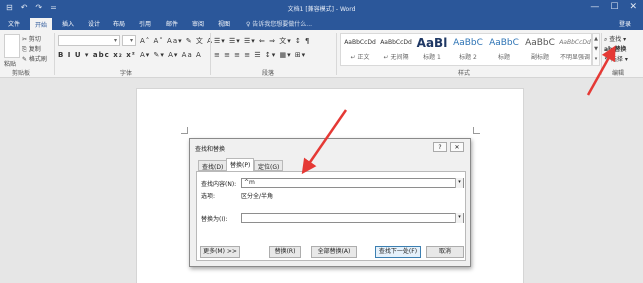 Image resolution: width=643 pixels, height=283 pixels. I want to click on find-next-button: 查找下一处(F), so click(398, 252).